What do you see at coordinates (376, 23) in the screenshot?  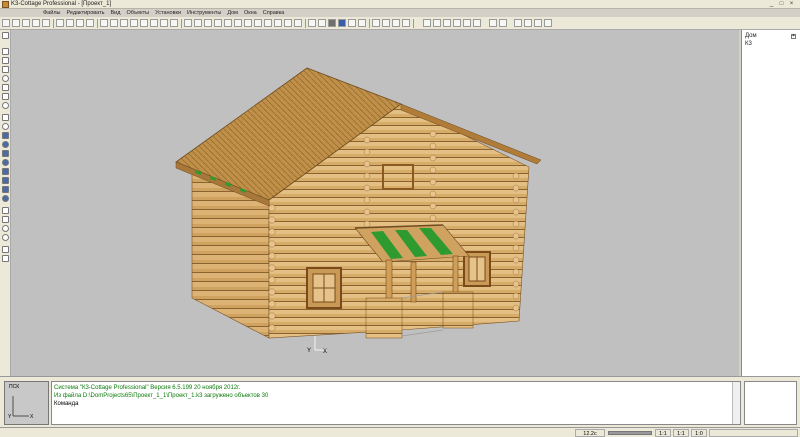 I see `snap-icon` at bounding box center [376, 23].